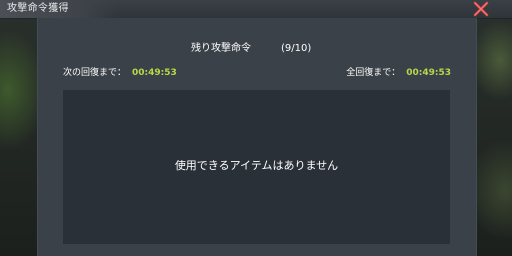 The image size is (512, 256). What do you see at coordinates (256, 9) in the screenshot?
I see `title-bar: 攻撃命令獲得` at bounding box center [256, 9].